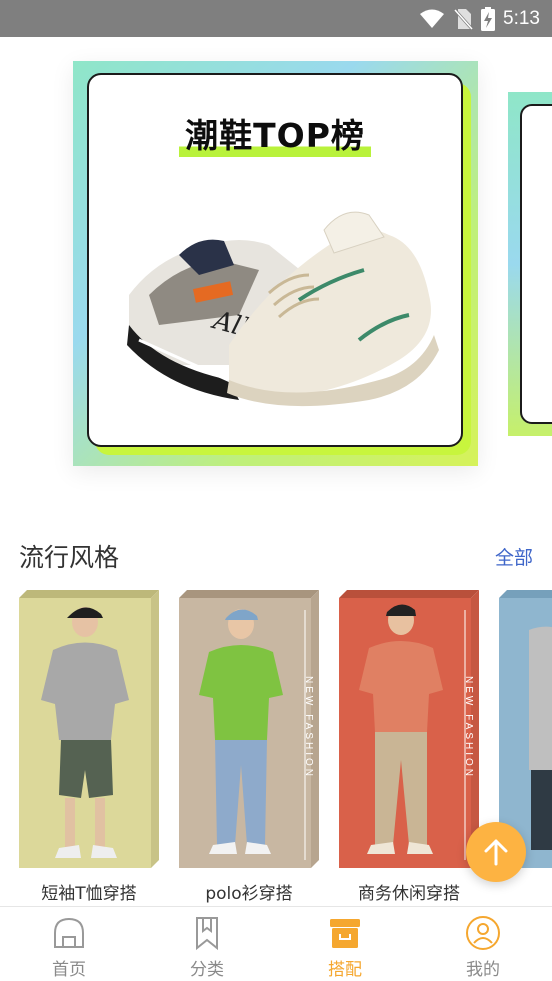 The width and height of the screenshot is (552, 981). I want to click on no-sim-icon, so click(463, 19).